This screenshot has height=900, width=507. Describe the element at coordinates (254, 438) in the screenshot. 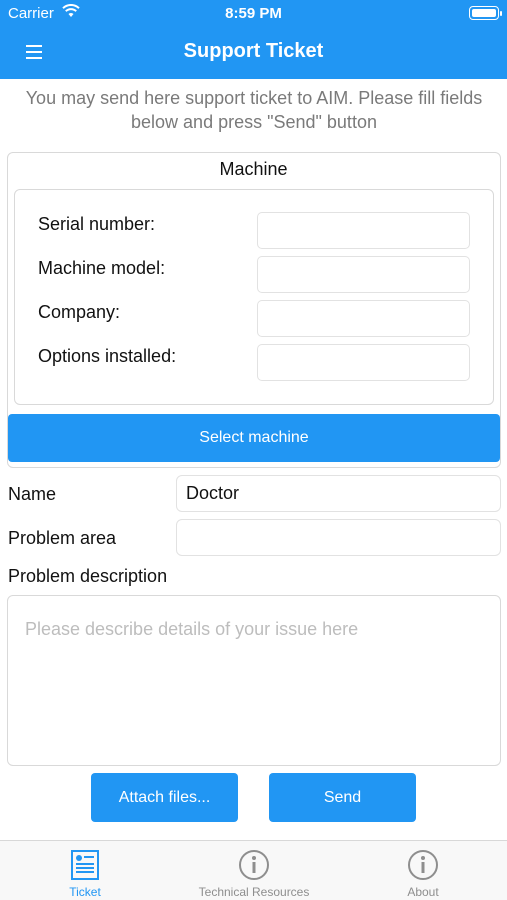

I see `select-machine-button: Select machine` at that location.